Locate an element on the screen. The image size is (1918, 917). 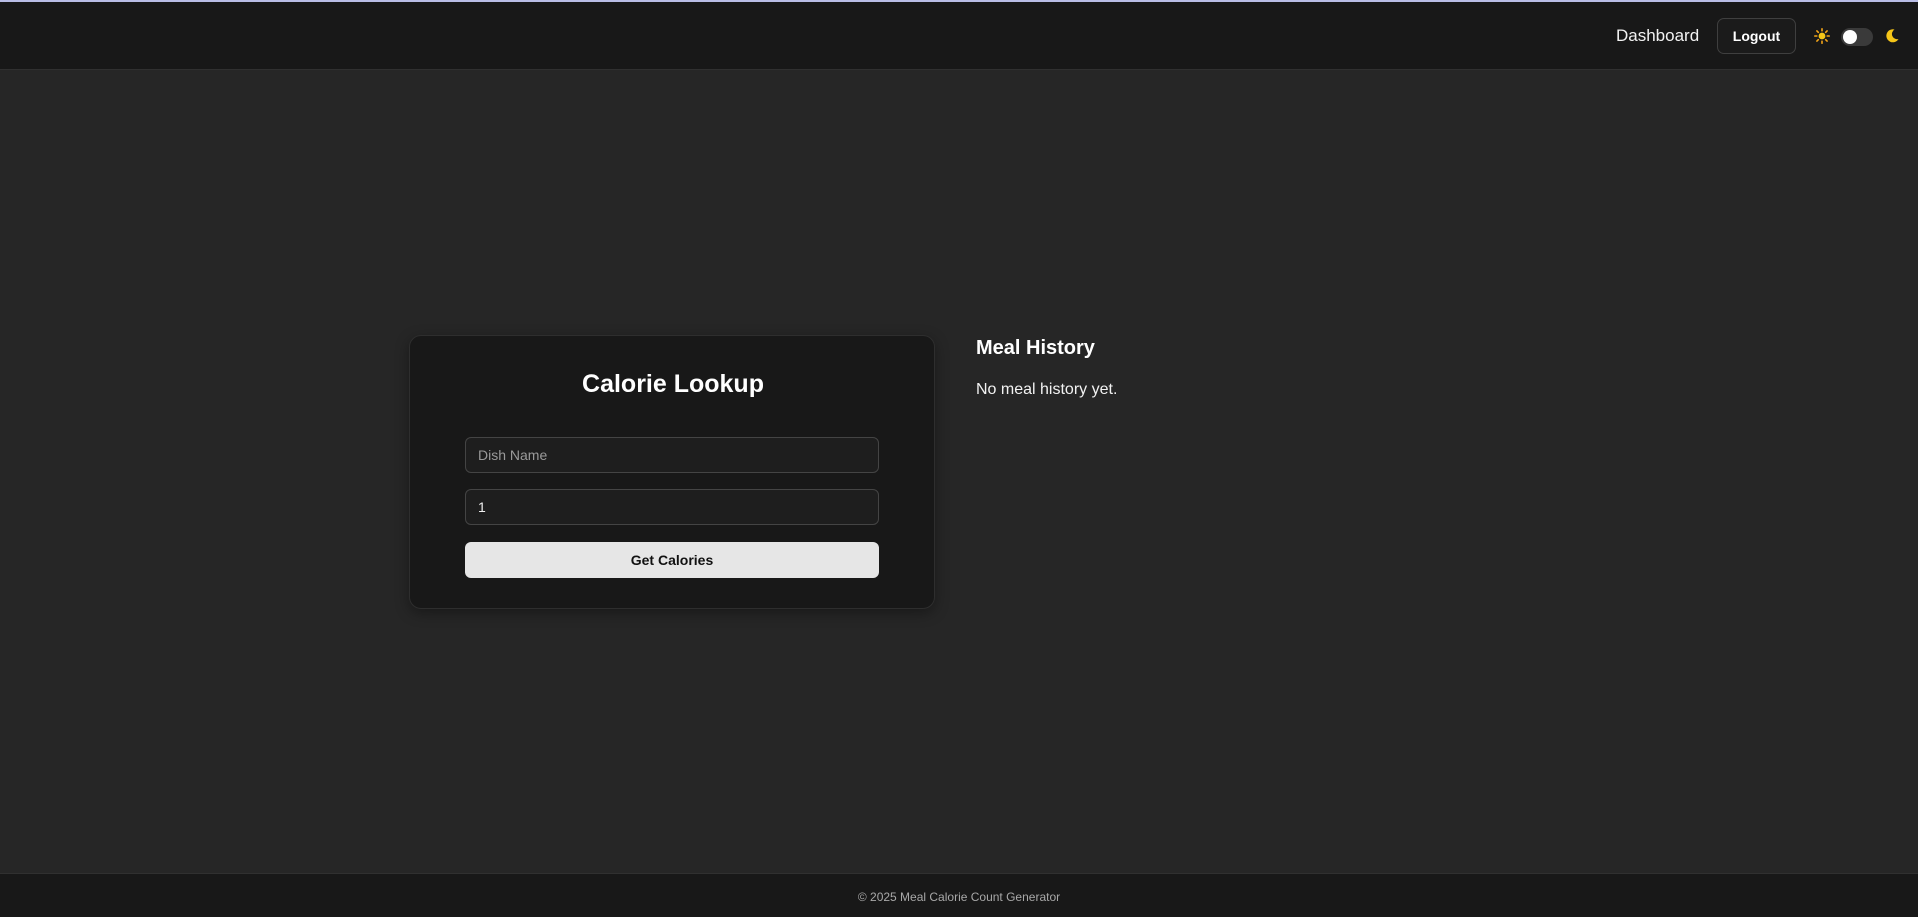
dashboard-link: Dashboard is located at coordinates (1657, 36).